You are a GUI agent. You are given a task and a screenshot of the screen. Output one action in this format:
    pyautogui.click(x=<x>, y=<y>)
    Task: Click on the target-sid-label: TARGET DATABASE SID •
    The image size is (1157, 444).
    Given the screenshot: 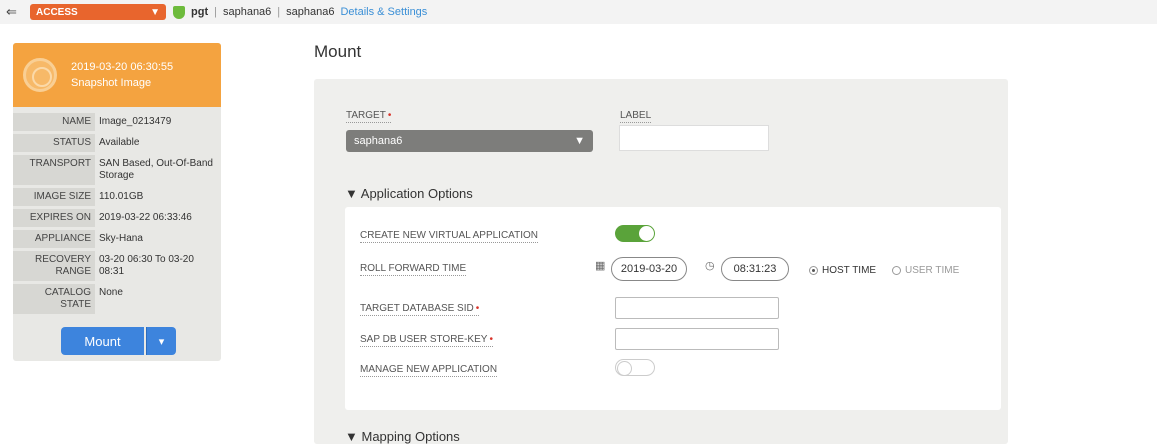 What is the action you would take?
    pyautogui.click(x=420, y=309)
    